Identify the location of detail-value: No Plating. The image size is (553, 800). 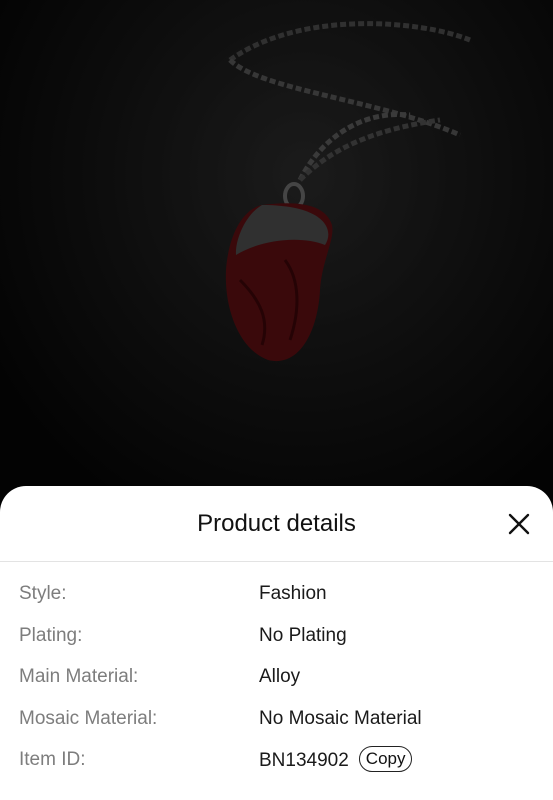
(303, 636).